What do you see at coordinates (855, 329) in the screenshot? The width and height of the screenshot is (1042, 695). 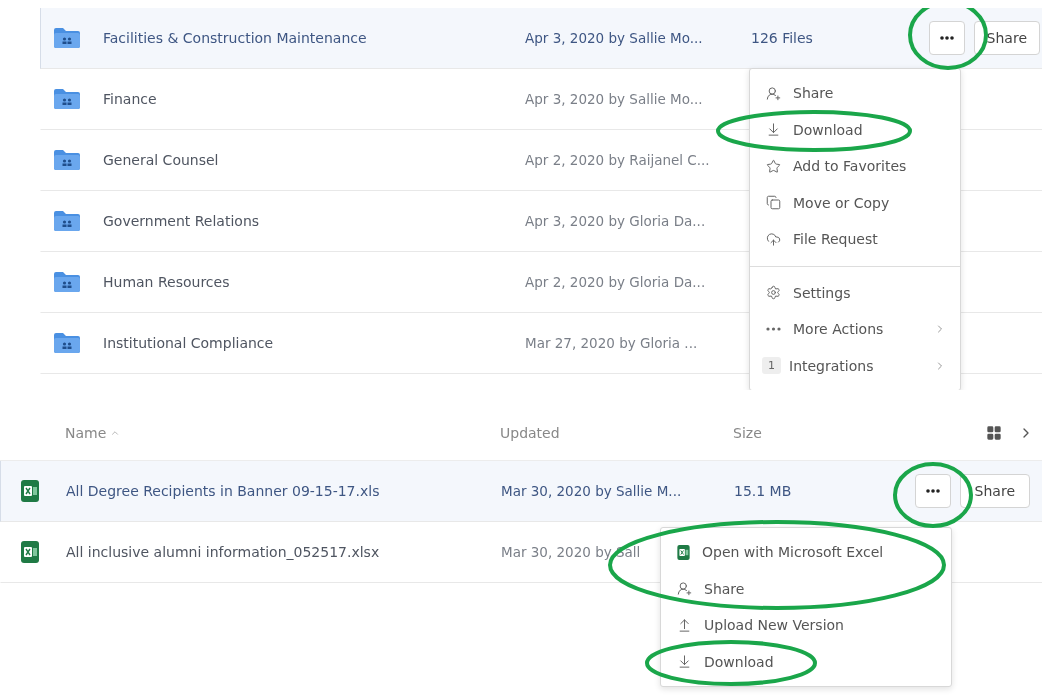 I see `menu-item: More Actions` at bounding box center [855, 329].